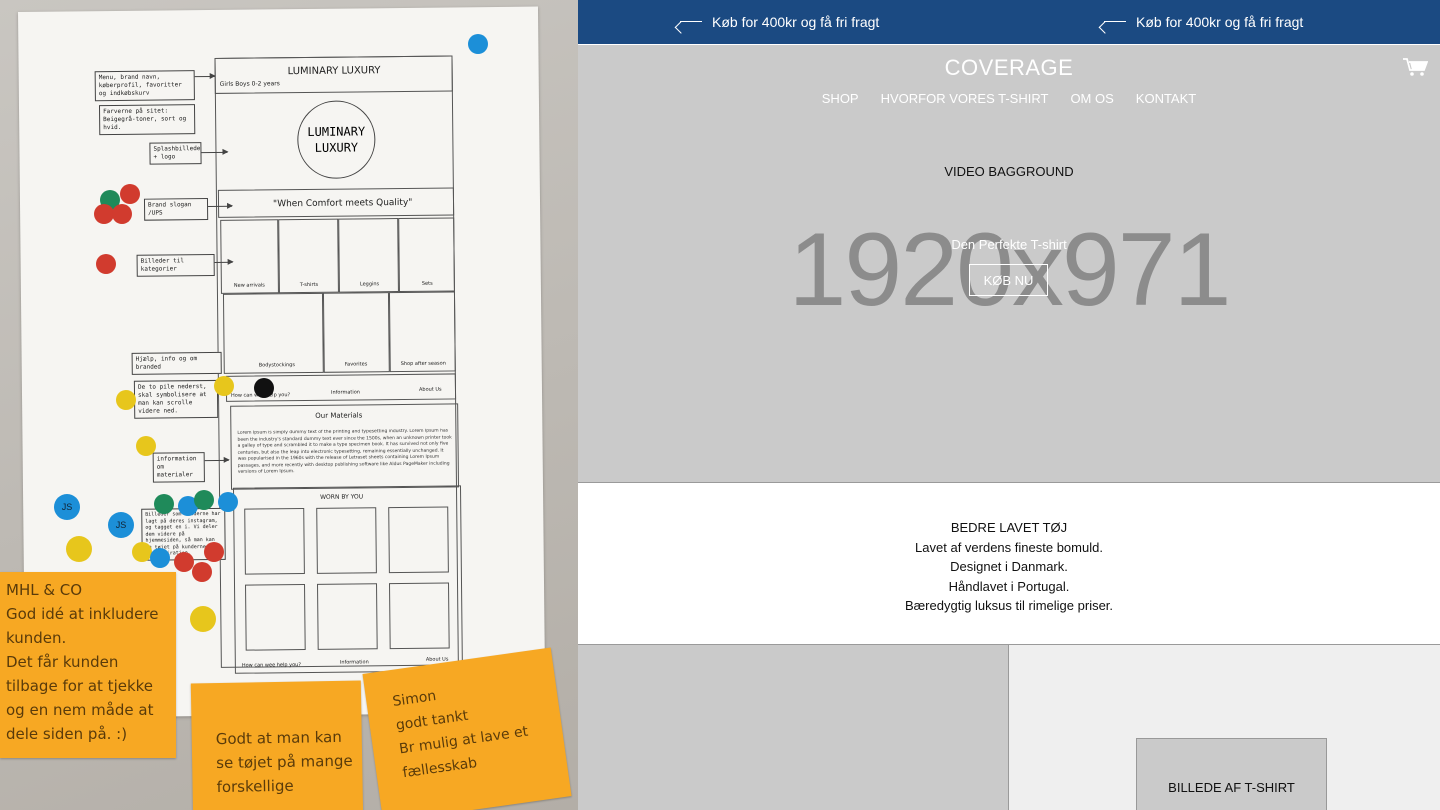 Image resolution: width=1440 pixels, height=810 pixels. What do you see at coordinates (368, 255) in the screenshot?
I see `category-cell: Leggins` at bounding box center [368, 255].